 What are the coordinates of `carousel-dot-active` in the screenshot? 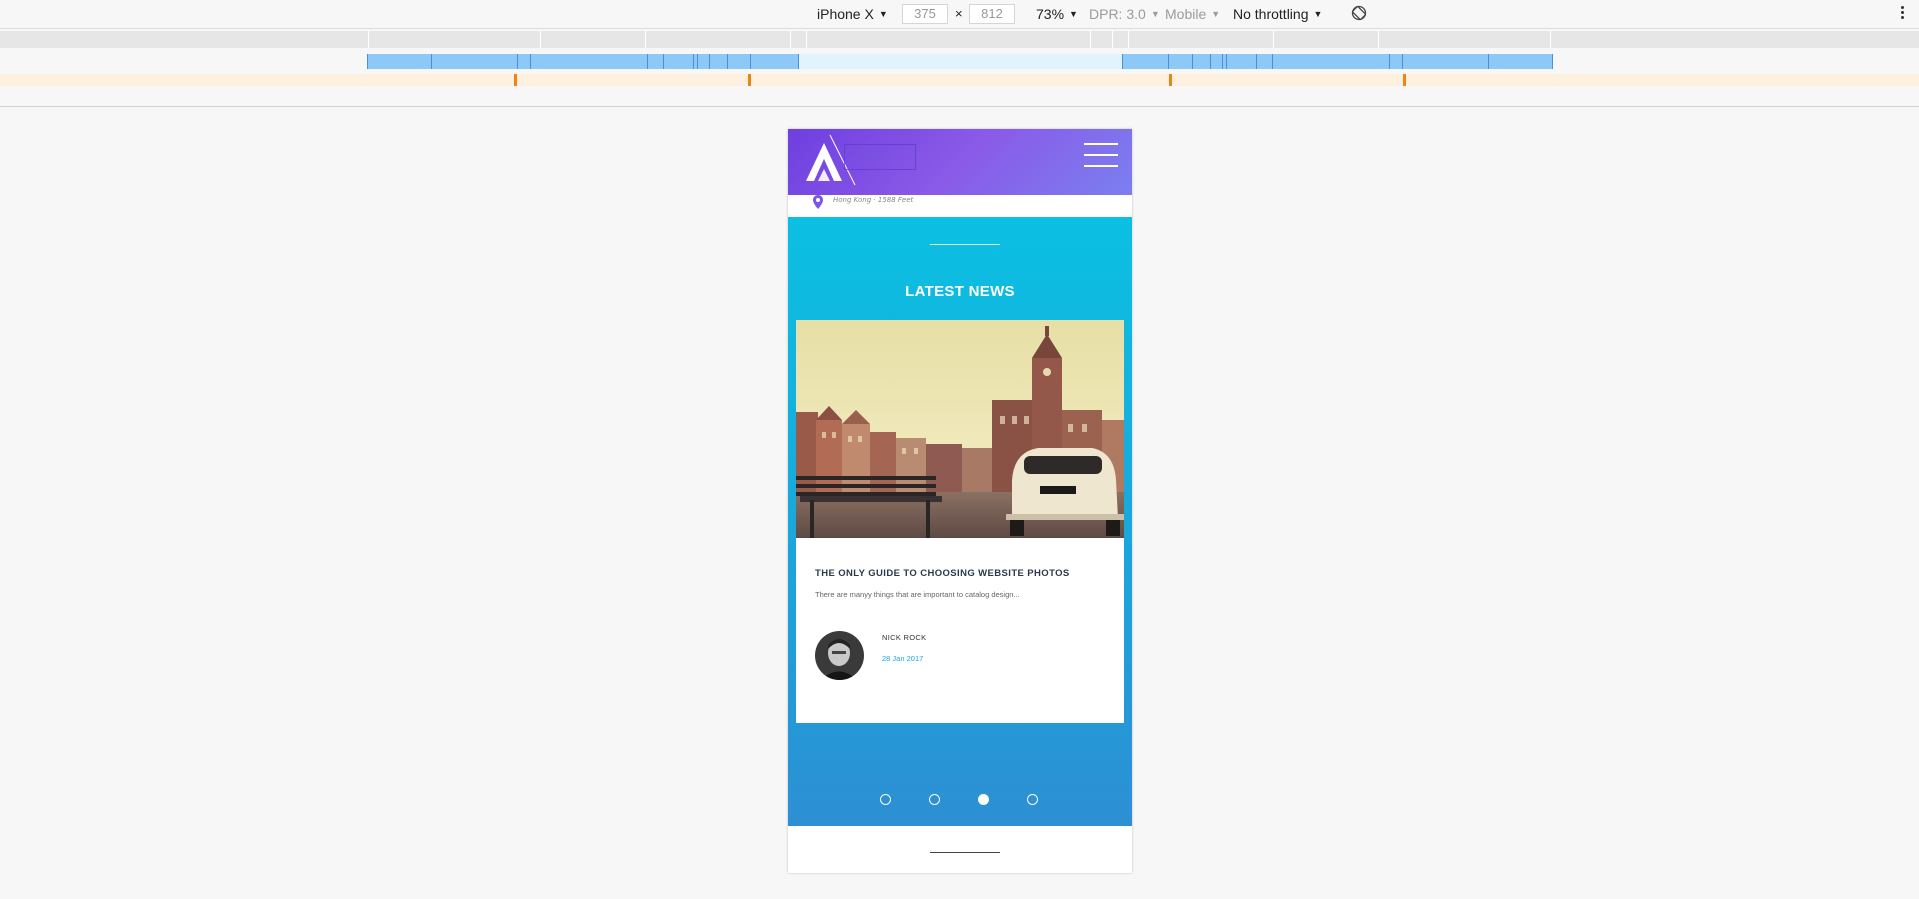 It's located at (983, 799).